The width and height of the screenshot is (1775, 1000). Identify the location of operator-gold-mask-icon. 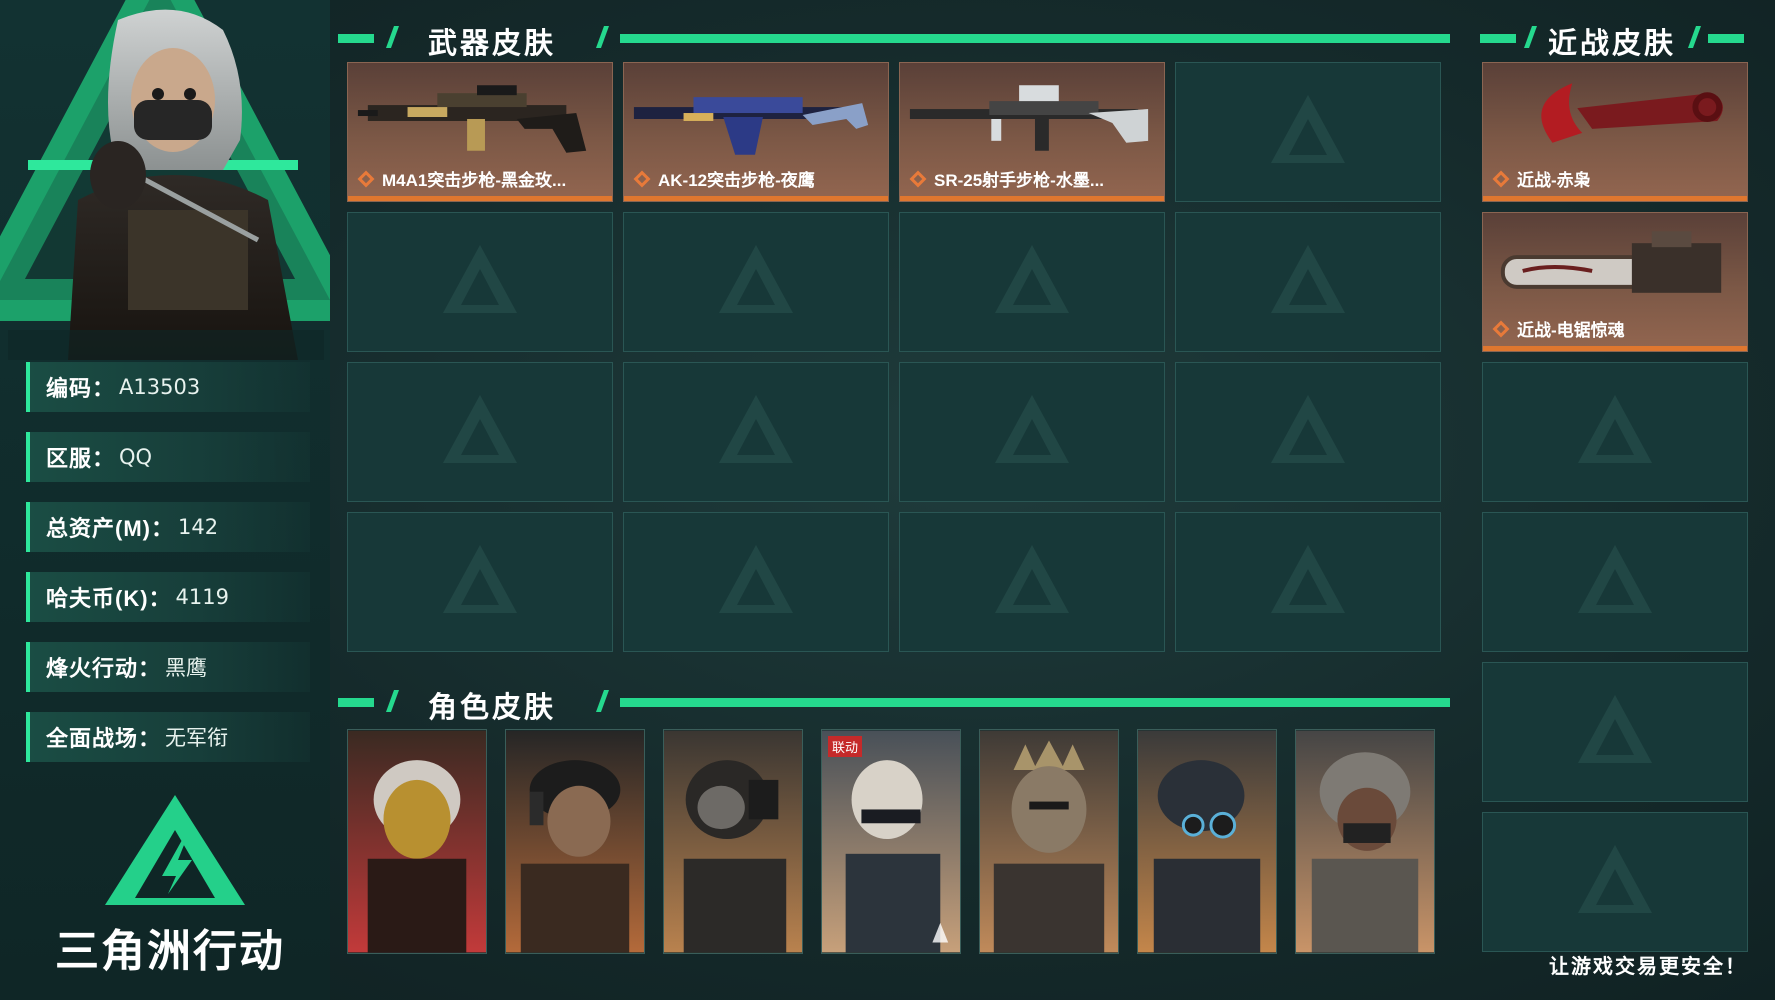
(417, 841).